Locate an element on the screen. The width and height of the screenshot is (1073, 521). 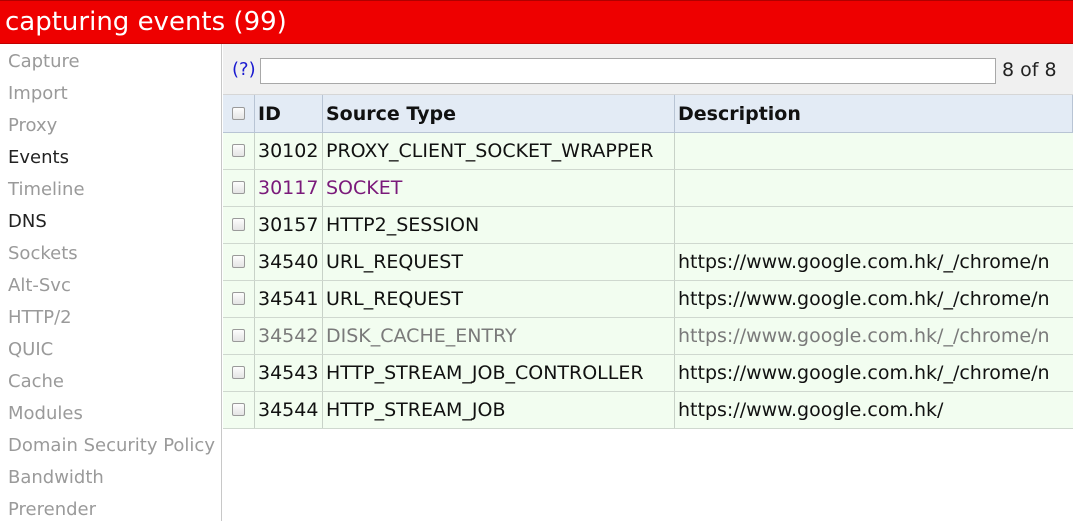
column-header-description: Description is located at coordinates (874, 113).